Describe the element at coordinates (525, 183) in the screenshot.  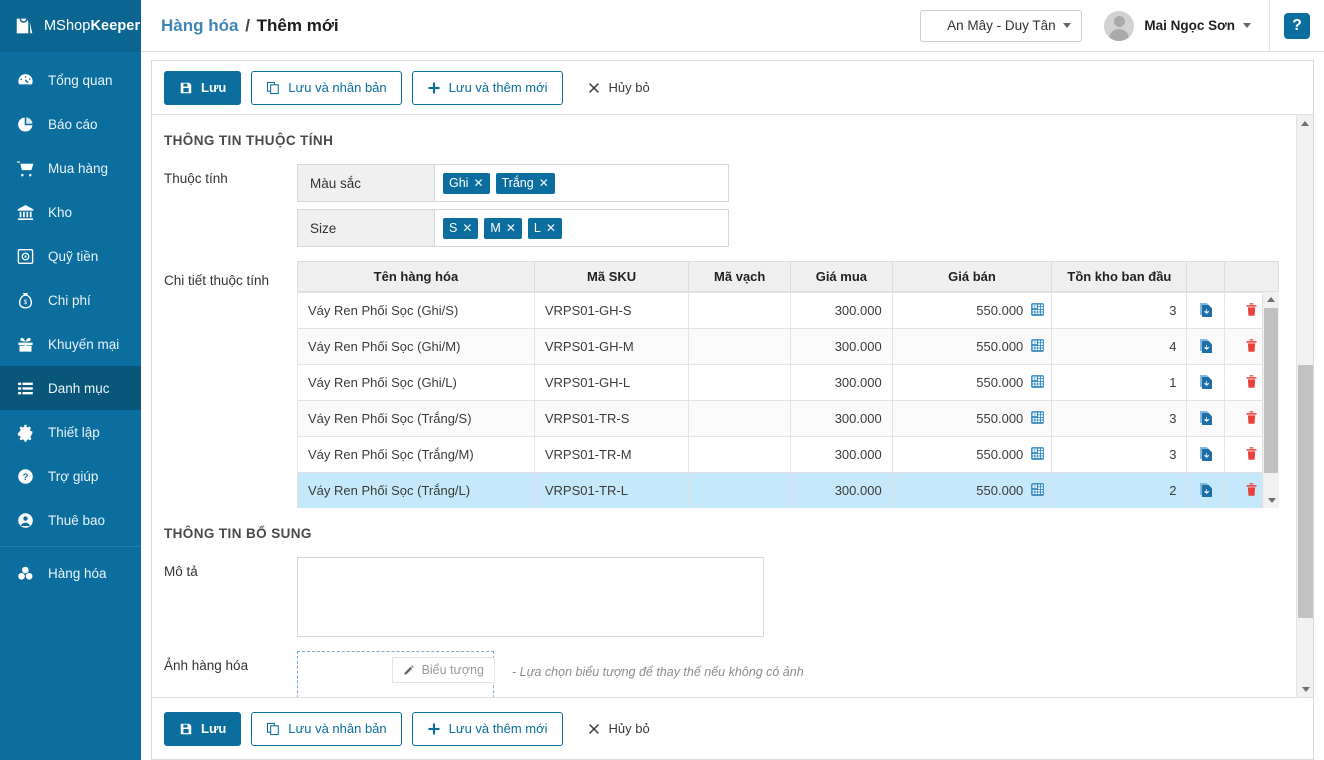
I see `tag-chip: Trắng ✕` at that location.